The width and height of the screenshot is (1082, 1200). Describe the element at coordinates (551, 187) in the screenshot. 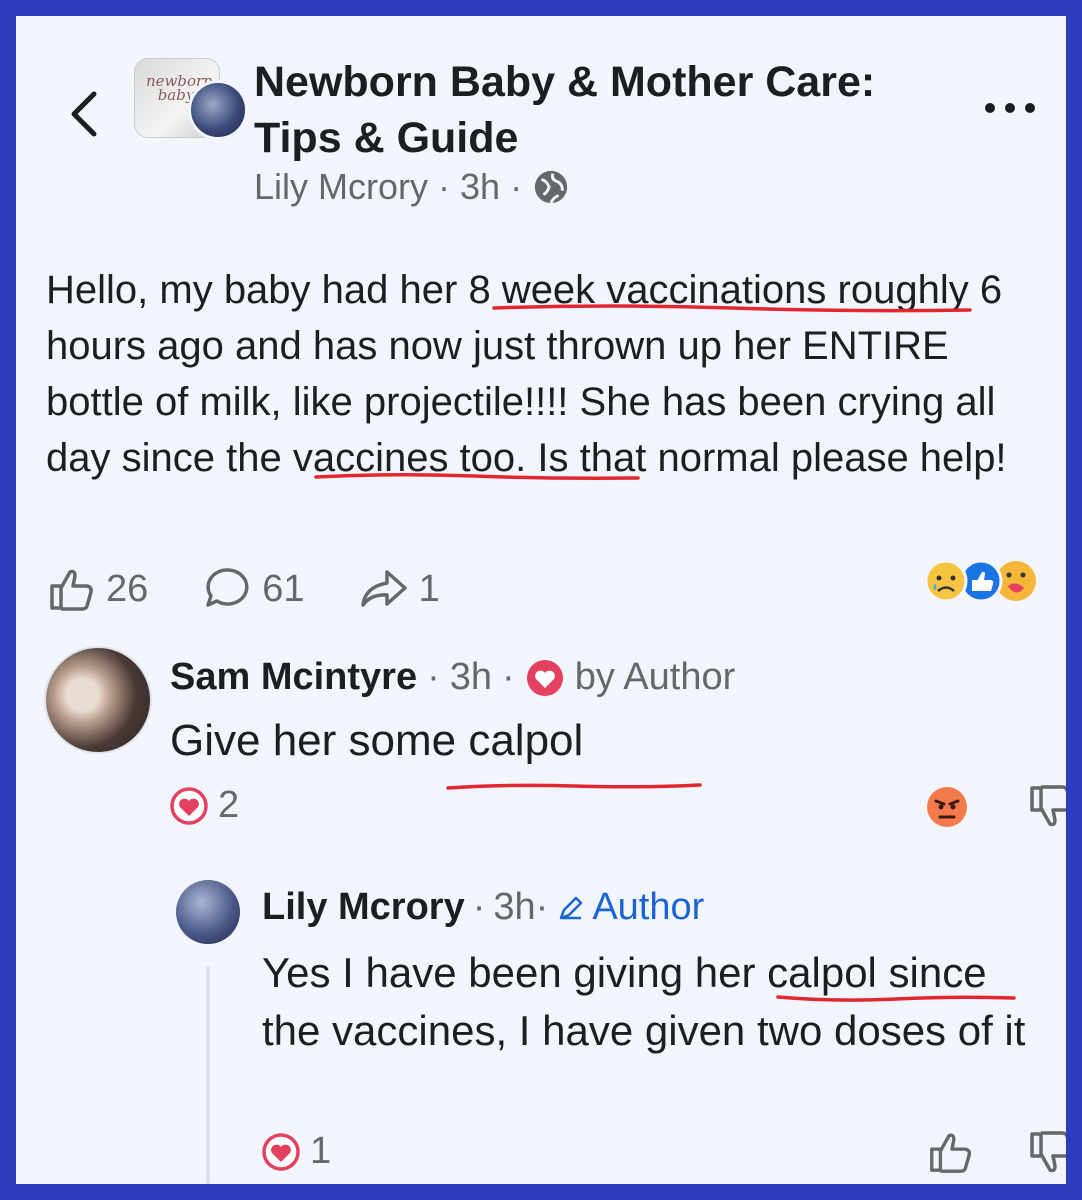

I see `globe-icon` at that location.